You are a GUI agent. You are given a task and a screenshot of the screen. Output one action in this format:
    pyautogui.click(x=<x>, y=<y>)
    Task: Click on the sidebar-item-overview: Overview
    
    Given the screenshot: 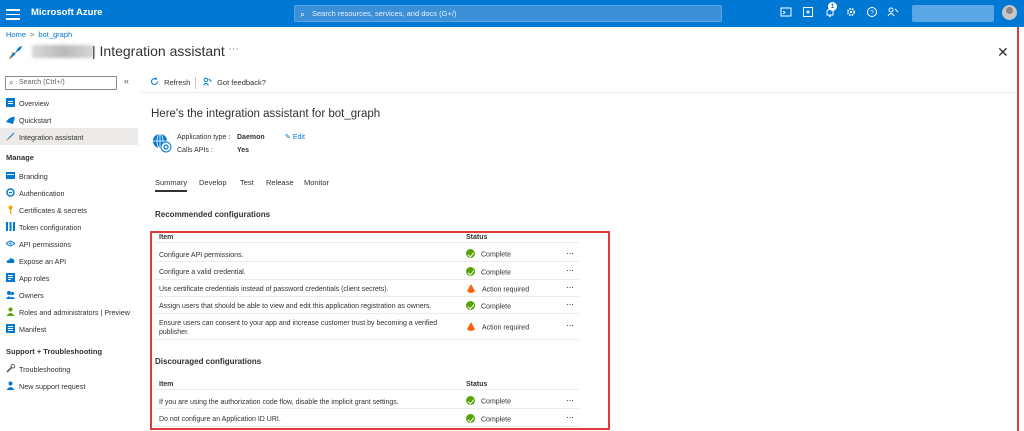 What is the action you would take?
    pyautogui.click(x=69, y=102)
    